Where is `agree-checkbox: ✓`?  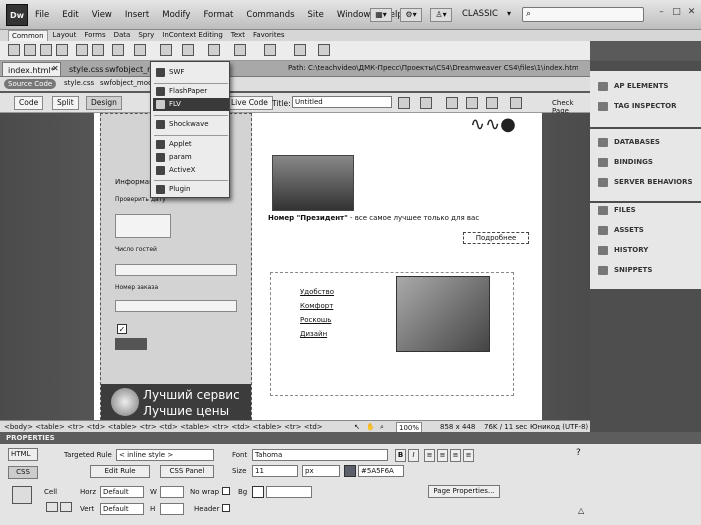
agree-checkbox: ✓ is located at coordinates (122, 329).